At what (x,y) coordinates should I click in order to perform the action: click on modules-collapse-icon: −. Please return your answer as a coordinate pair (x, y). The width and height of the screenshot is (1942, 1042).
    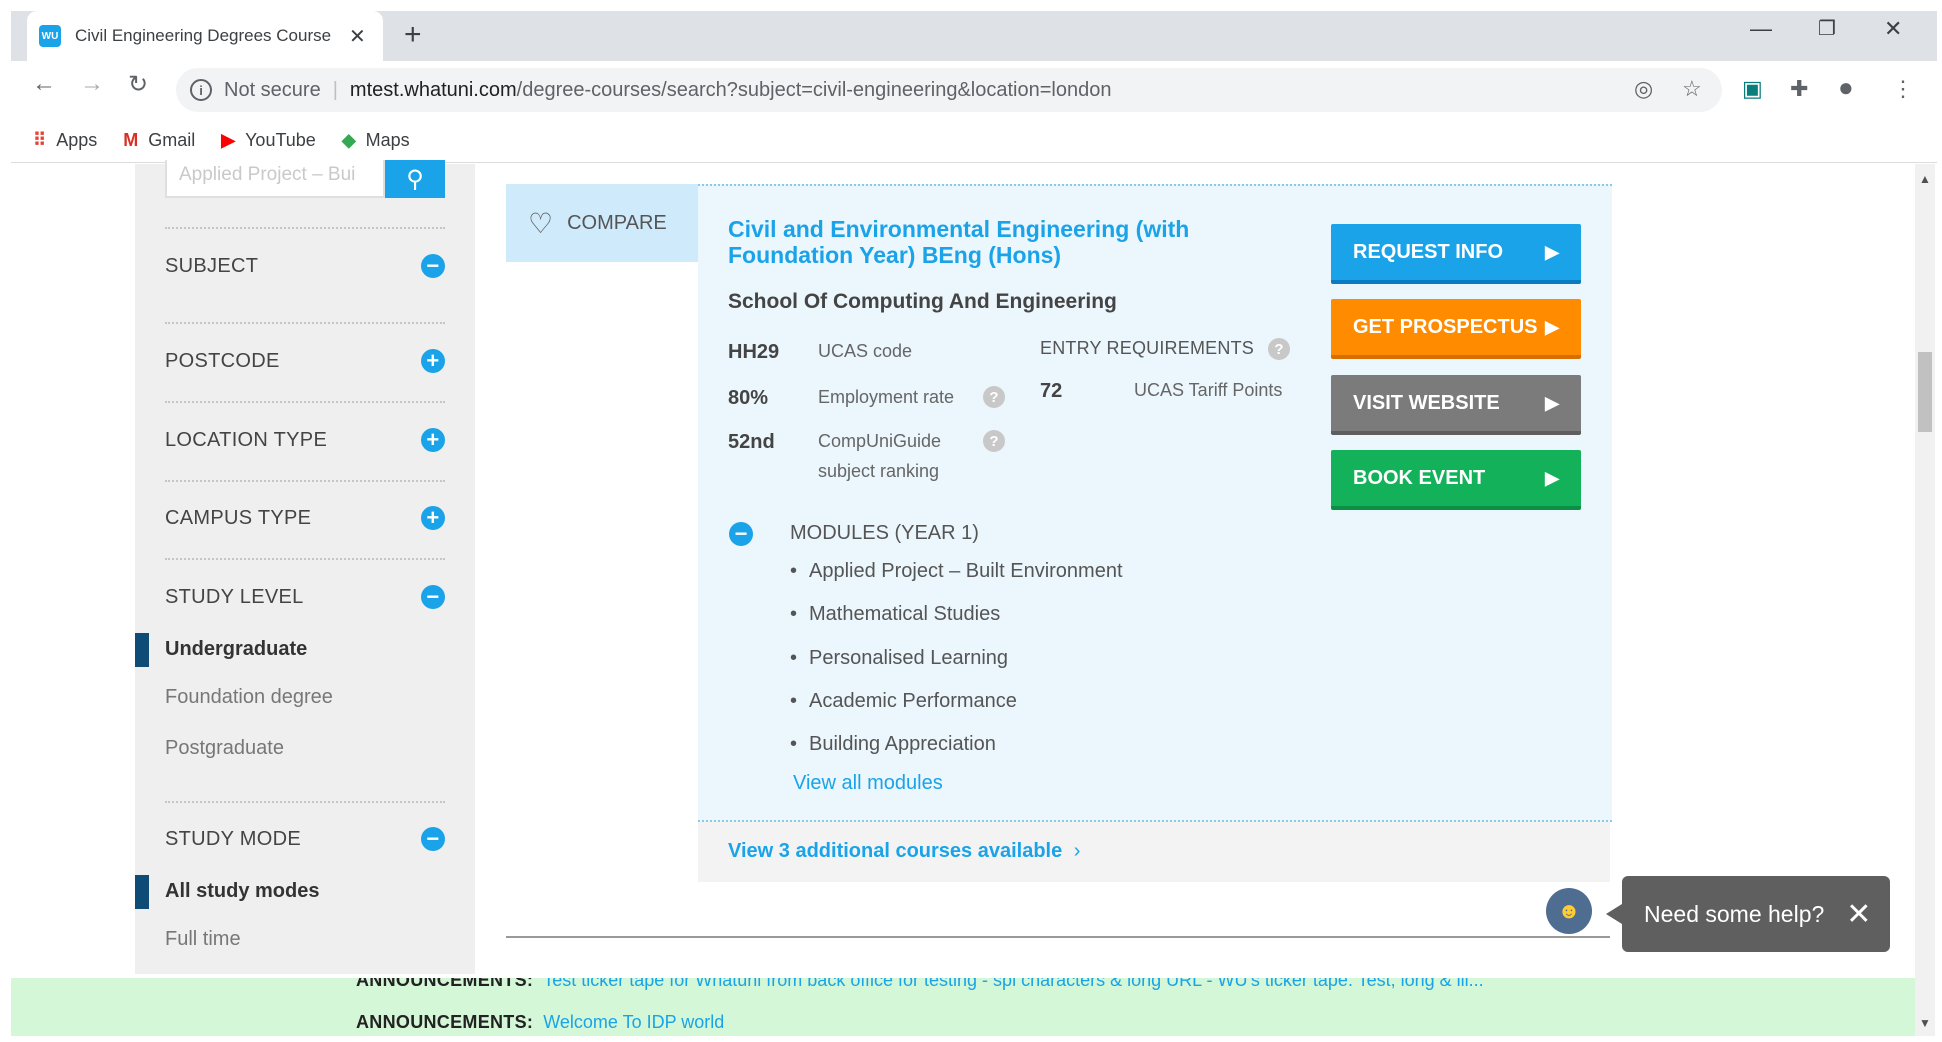
    Looking at the image, I should click on (741, 533).